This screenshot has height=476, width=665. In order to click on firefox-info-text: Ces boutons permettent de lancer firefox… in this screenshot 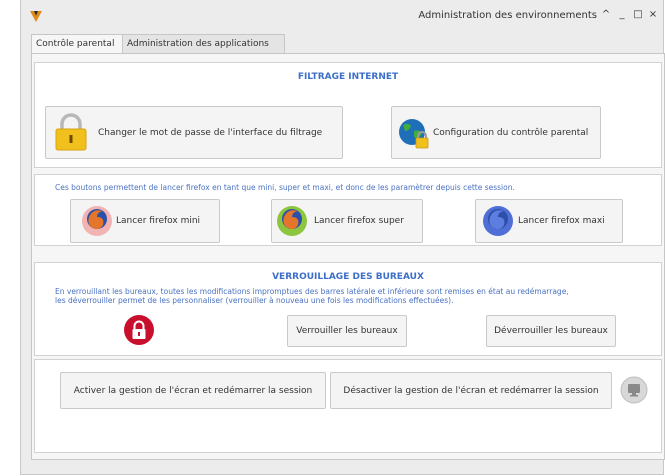, I will do `click(285, 187)`.